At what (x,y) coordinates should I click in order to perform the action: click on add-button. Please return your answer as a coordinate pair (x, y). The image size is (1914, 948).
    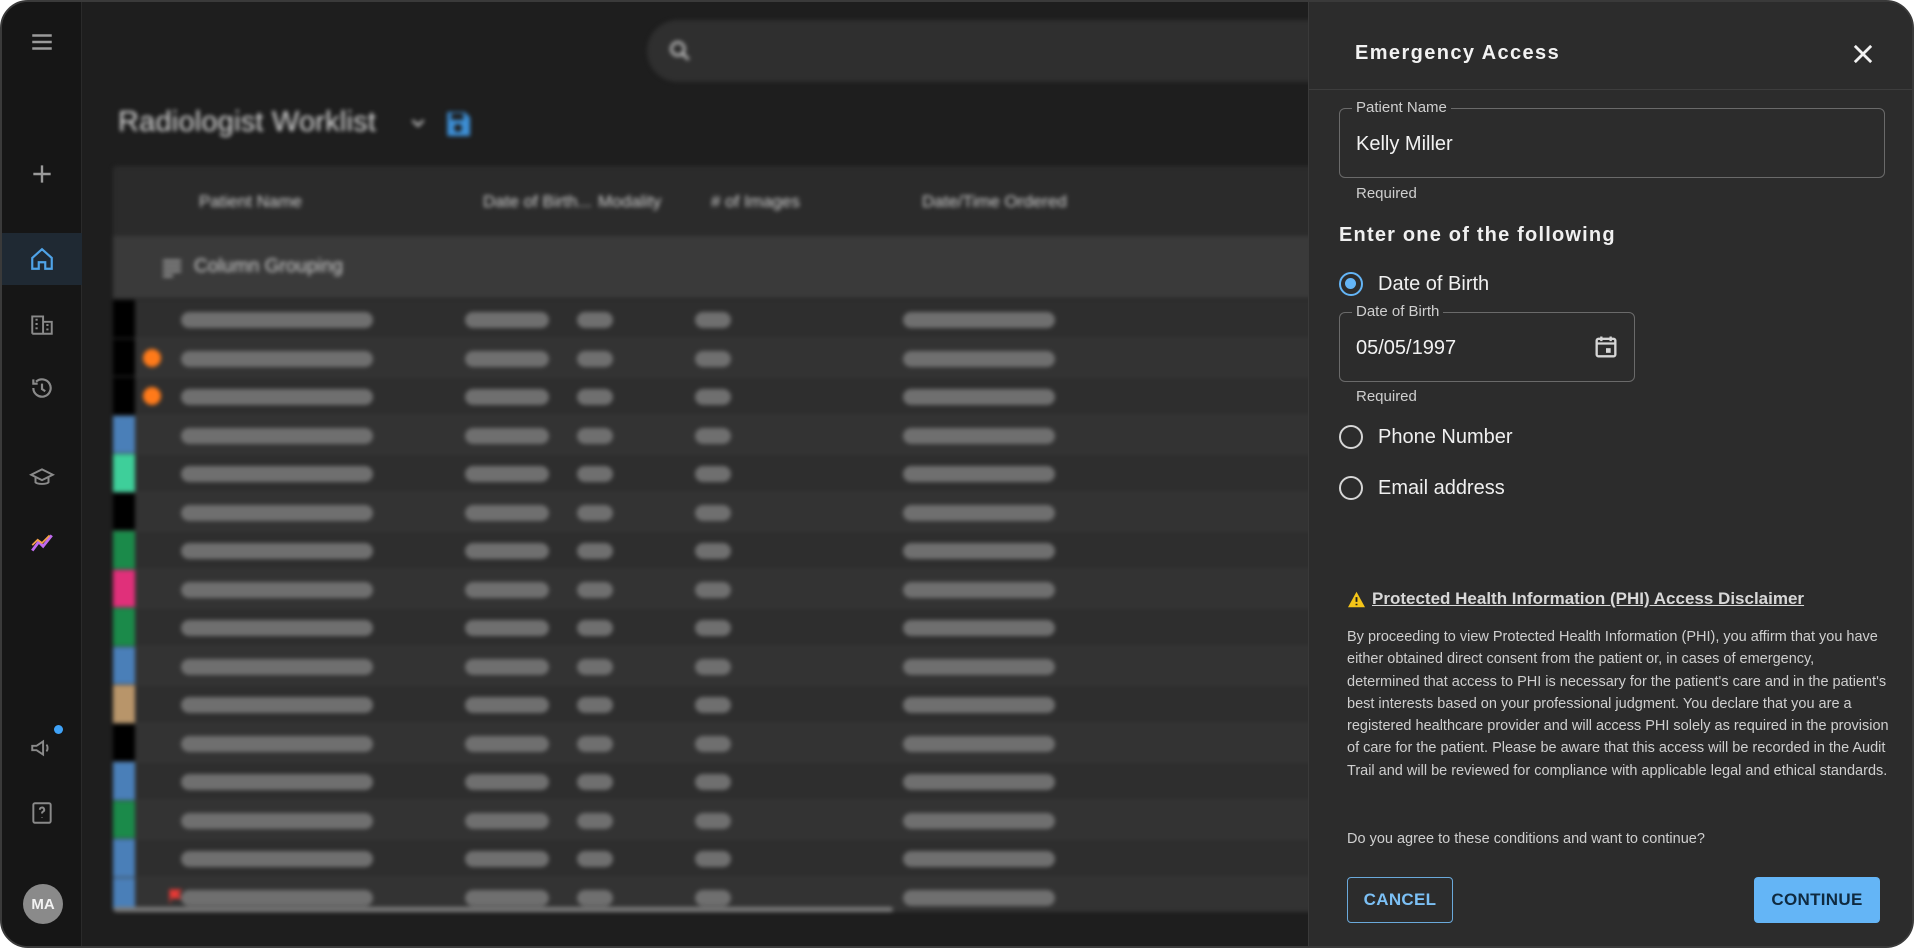
    Looking at the image, I should click on (42, 174).